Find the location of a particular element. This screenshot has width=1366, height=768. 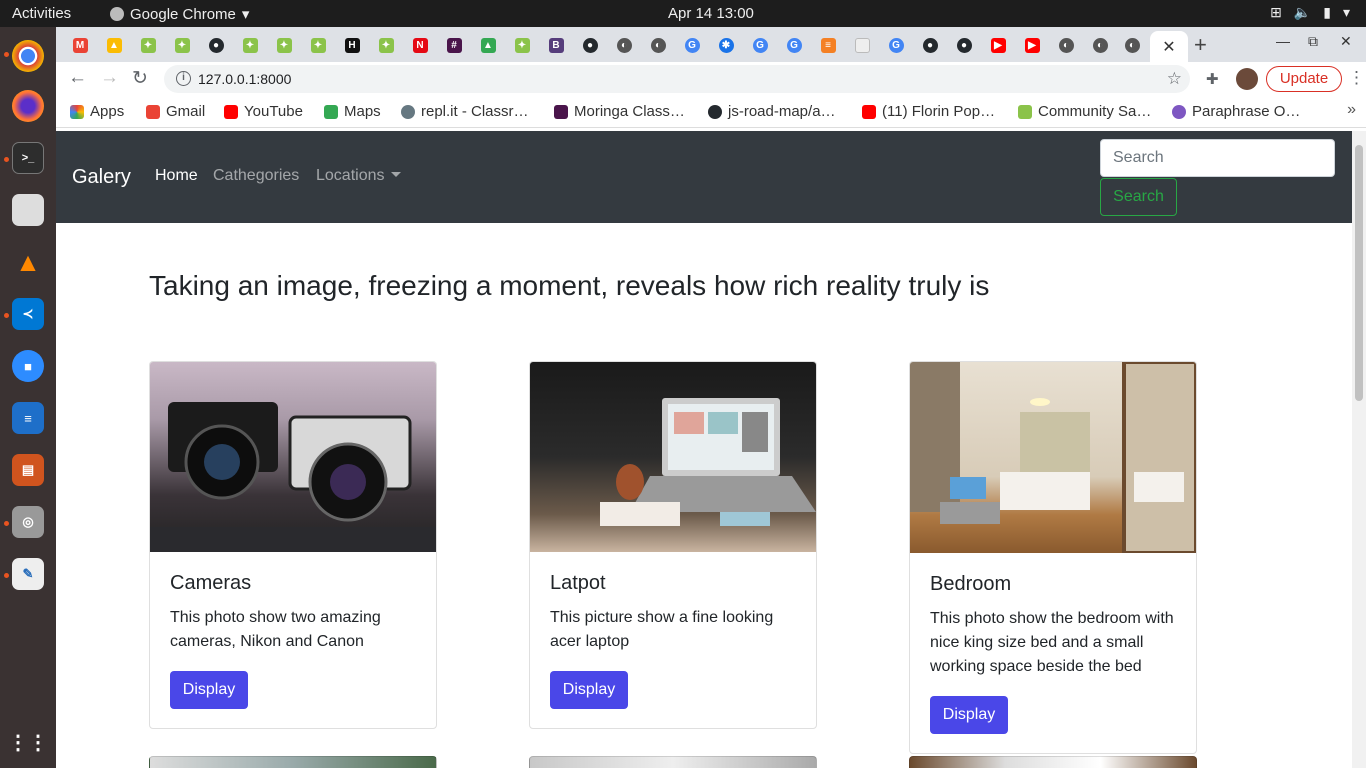

text-editor-icon: ✎ is located at coordinates (28, 574).